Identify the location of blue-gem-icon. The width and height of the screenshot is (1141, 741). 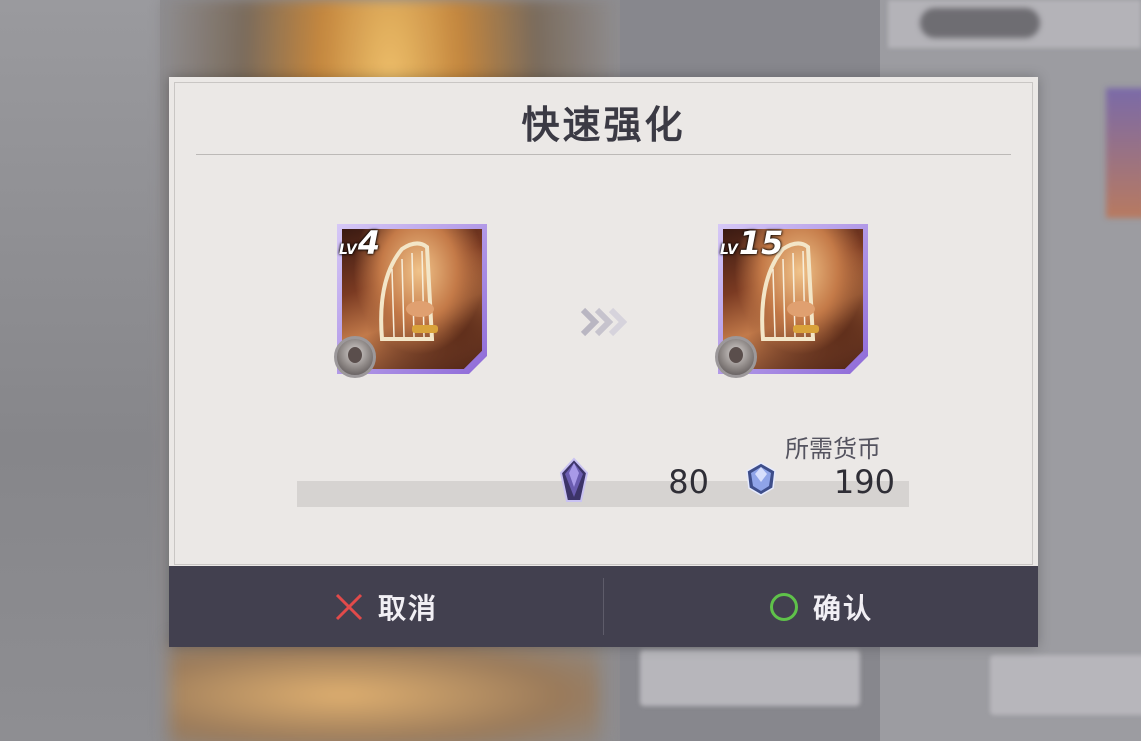
(761, 479).